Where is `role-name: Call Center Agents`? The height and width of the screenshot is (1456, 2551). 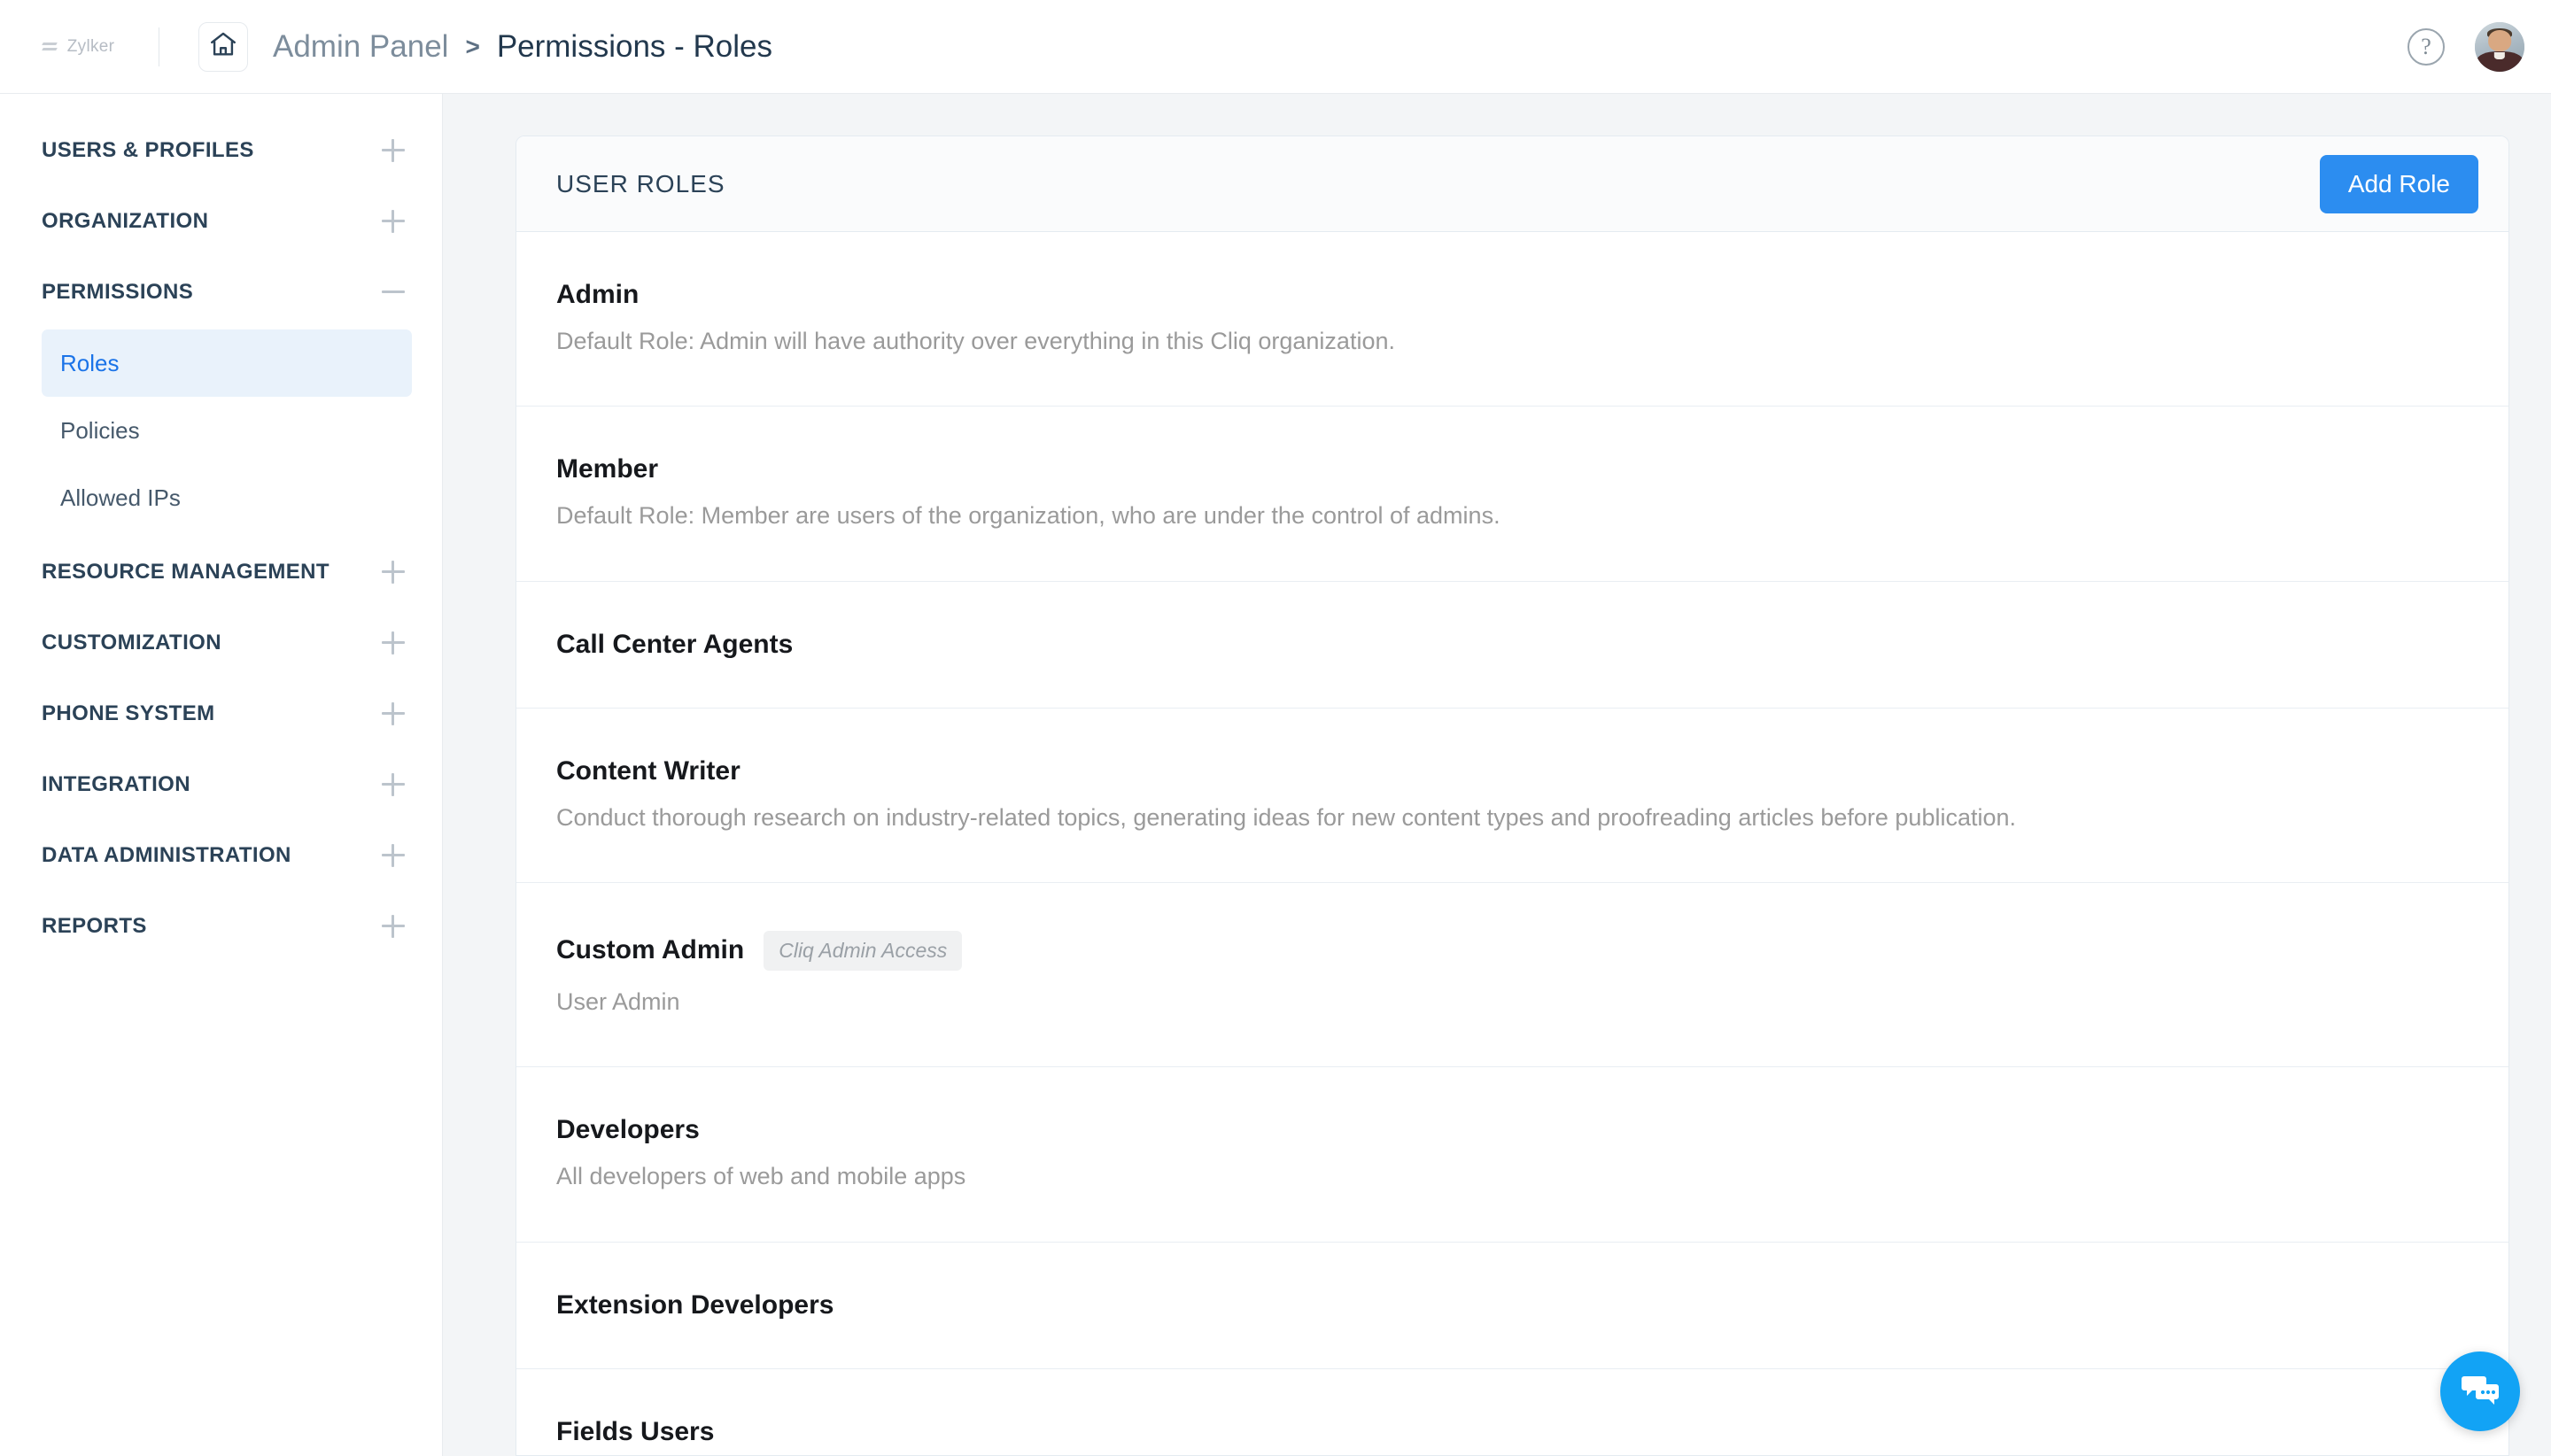
role-name: Call Center Agents is located at coordinates (675, 644).